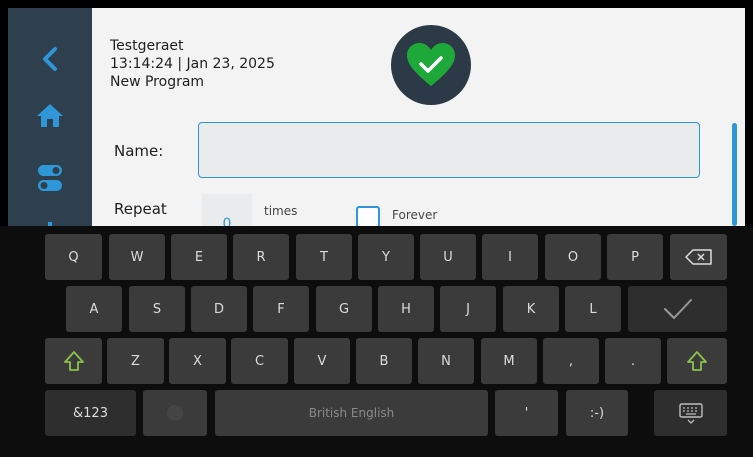 The image size is (753, 457). I want to click on back-chevron-icon, so click(50, 59).